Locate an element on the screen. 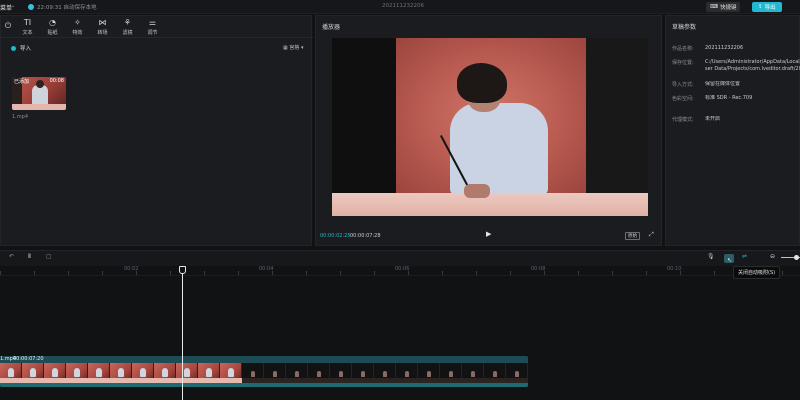 The width and height of the screenshot is (800, 400). shortcut-label: 快捷键 is located at coordinates (728, 8).